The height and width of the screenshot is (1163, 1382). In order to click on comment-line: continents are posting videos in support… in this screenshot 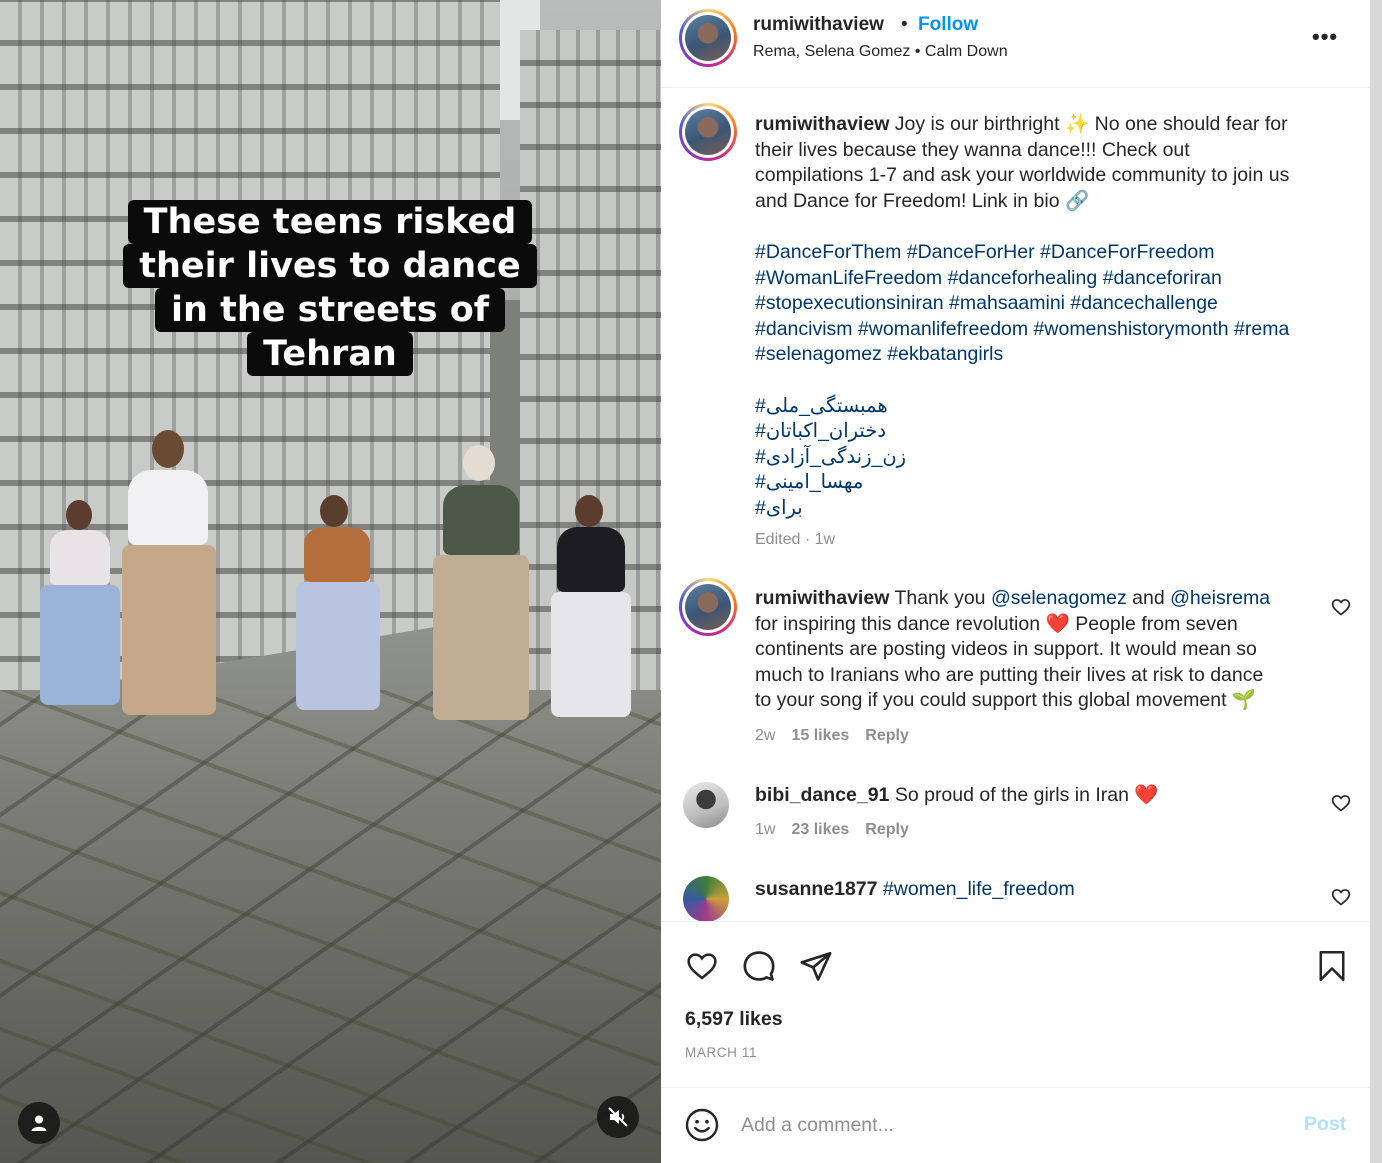, I will do `click(1006, 649)`.